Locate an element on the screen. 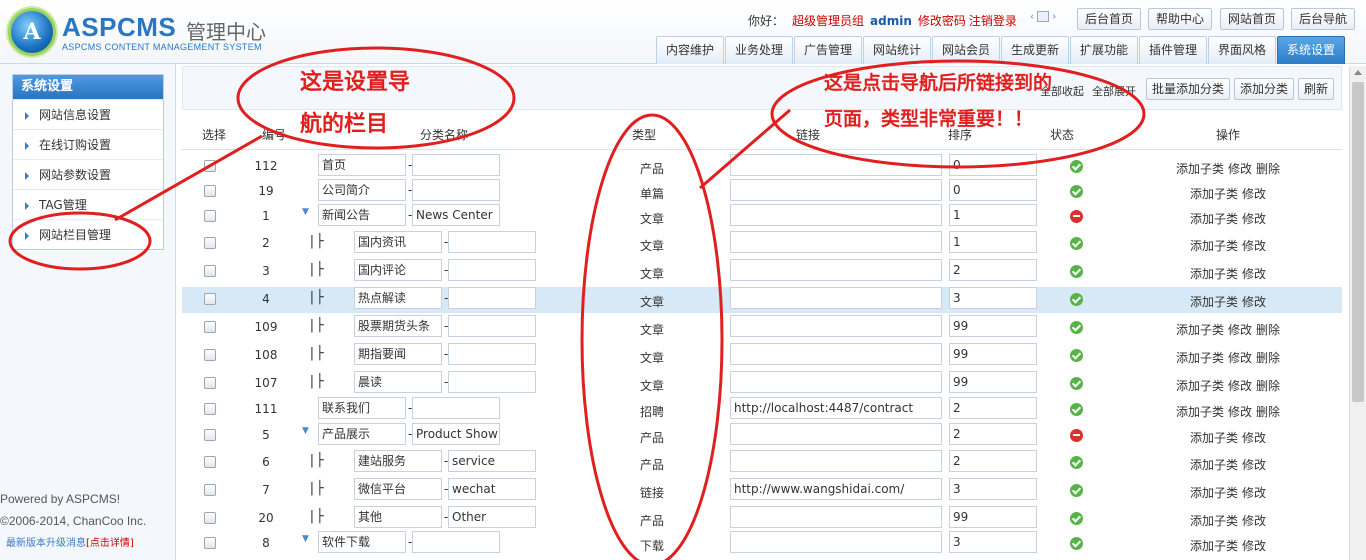  tab-theme: 界面风格 is located at coordinates (1242, 50).